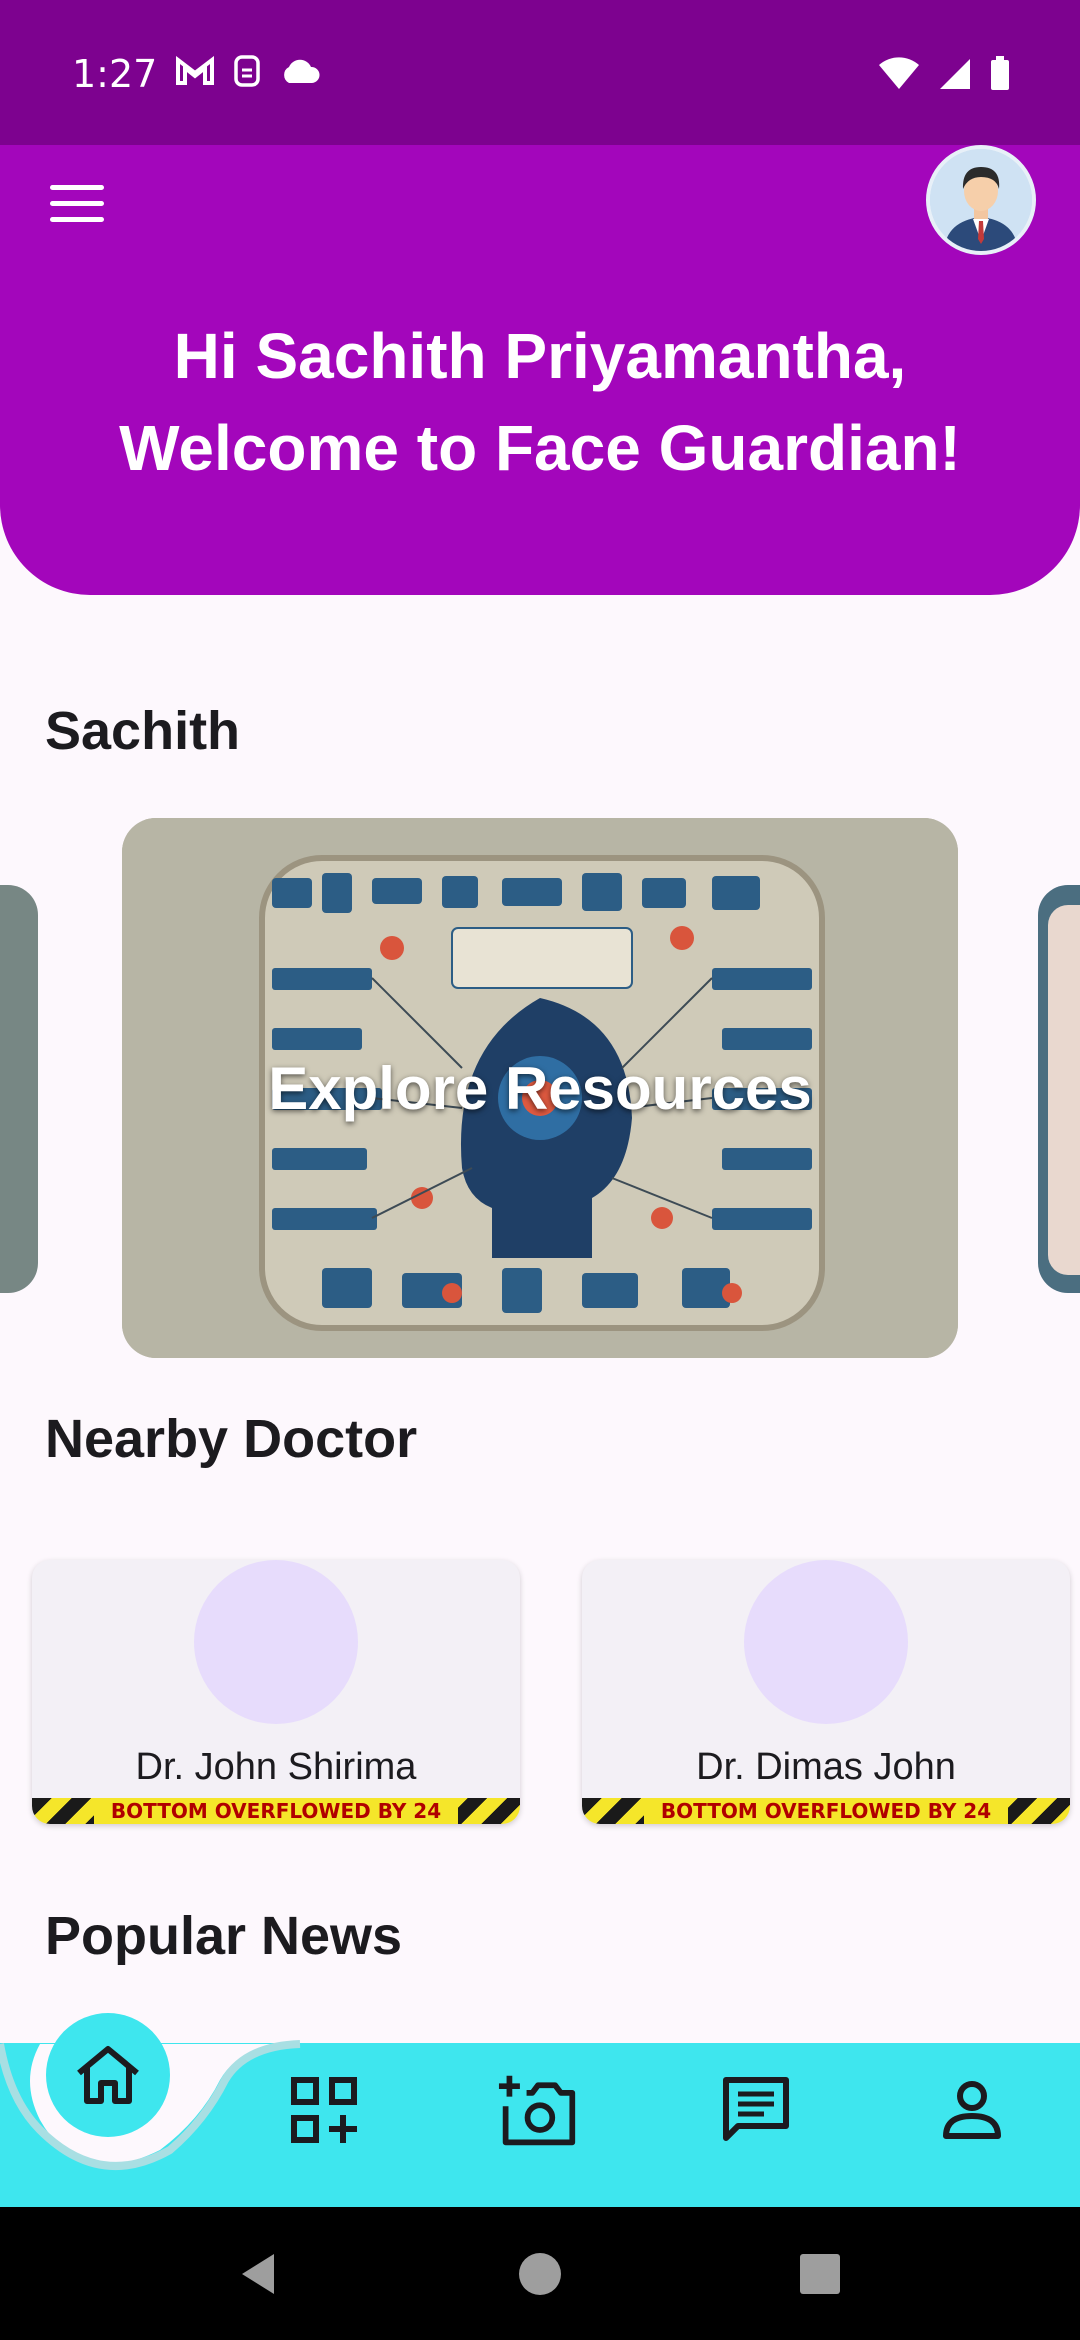  I want to click on home-system-button, so click(540, 2273).